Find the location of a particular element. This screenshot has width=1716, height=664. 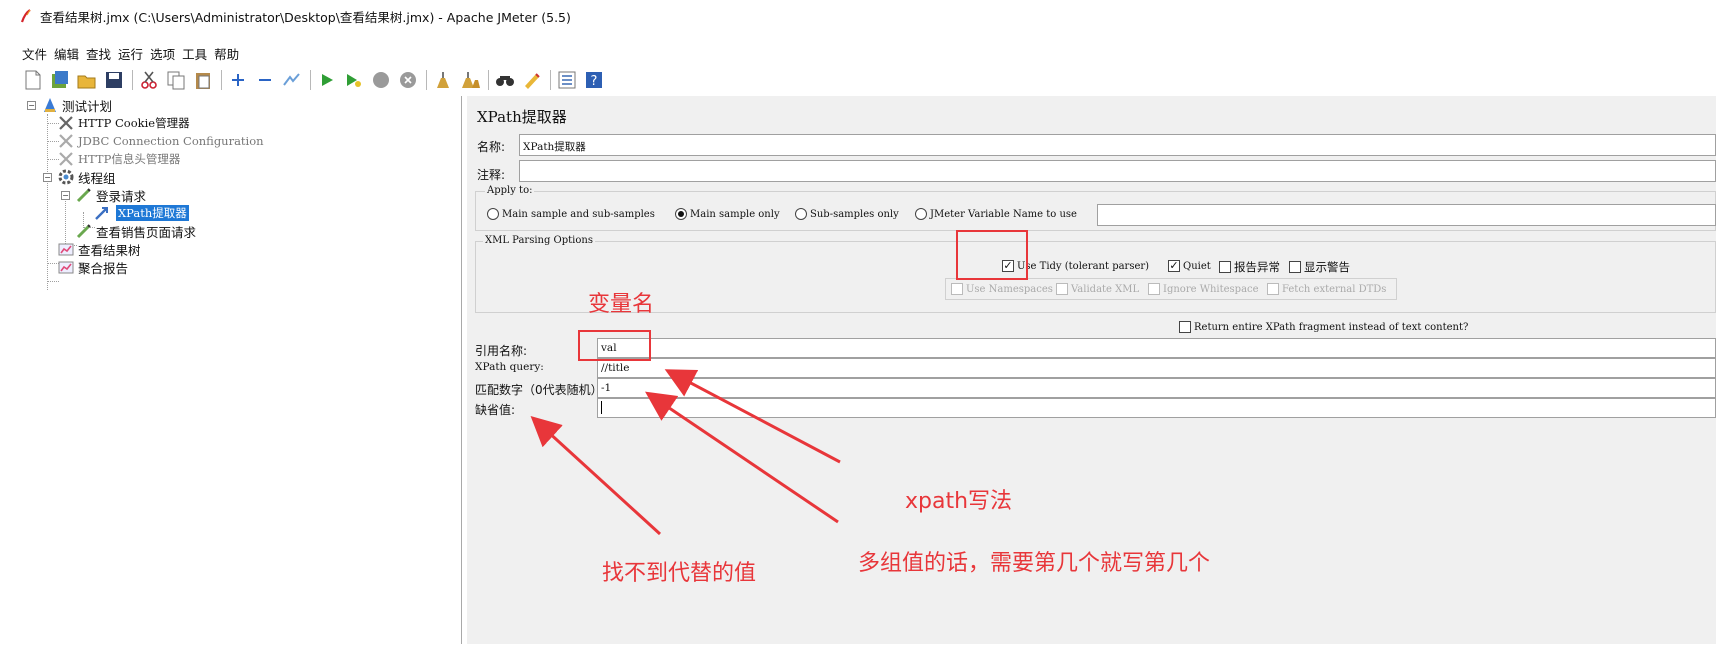

toggle-button is located at coordinates (292, 80).